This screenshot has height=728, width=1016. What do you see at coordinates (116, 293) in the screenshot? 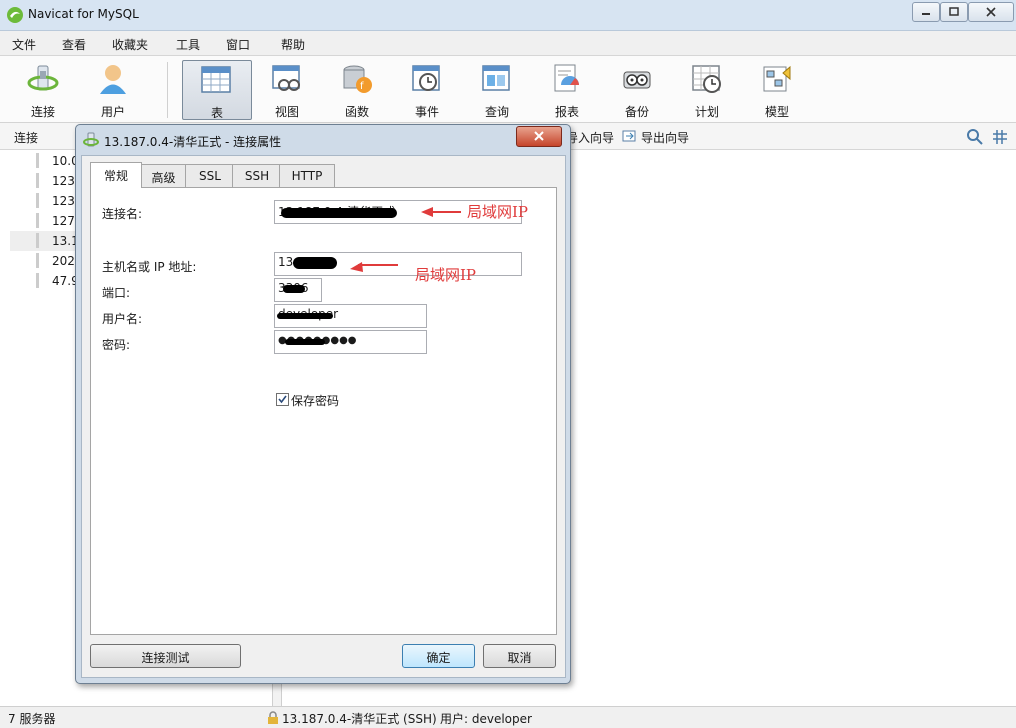
I see `port-label: 端口:` at bounding box center [116, 293].